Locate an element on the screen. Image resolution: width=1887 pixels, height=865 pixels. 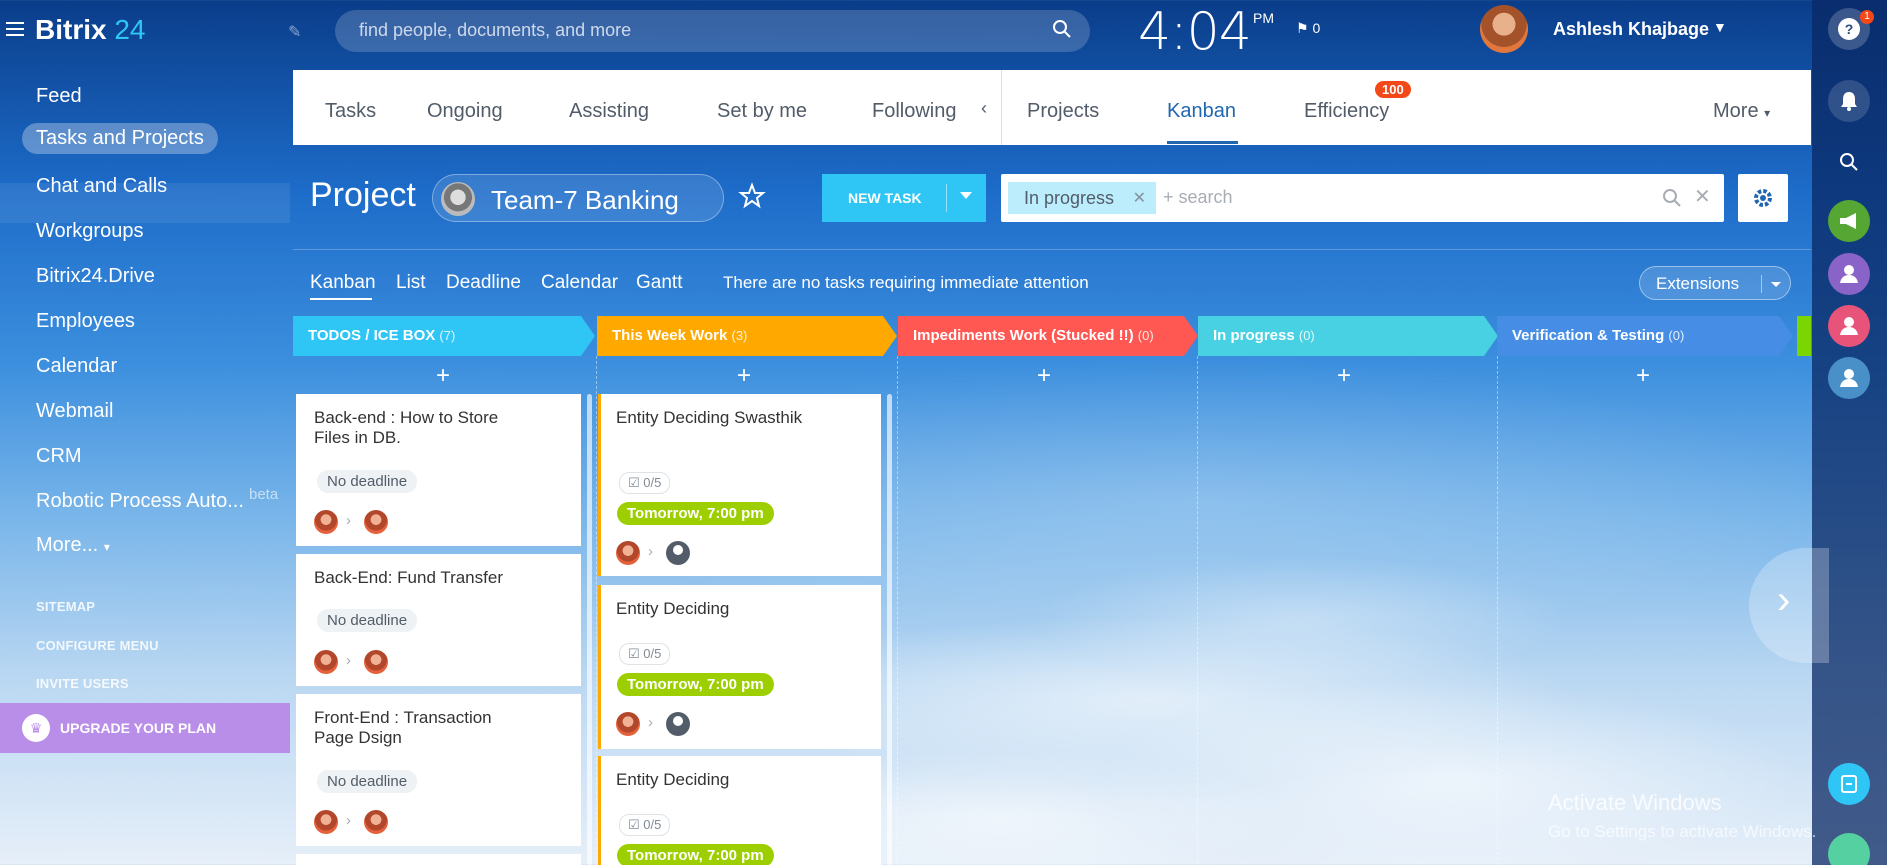
tab-efficiency: Efficiency is located at coordinates (1346, 111).